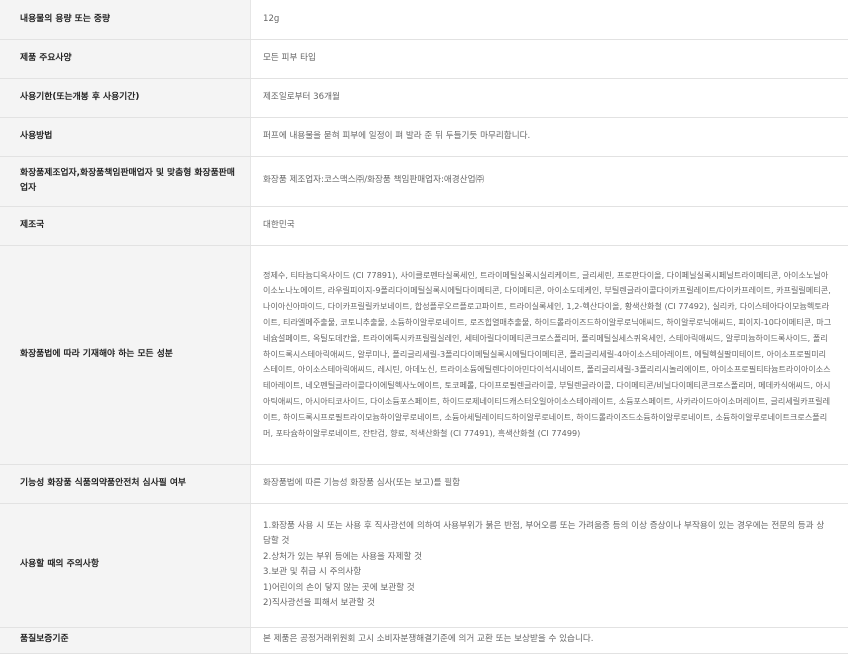 This screenshot has height=654, width=848. What do you see at coordinates (547, 573) in the screenshot?
I see `precaution-line: 3.보관 및 취급 시 주의사항` at bounding box center [547, 573].